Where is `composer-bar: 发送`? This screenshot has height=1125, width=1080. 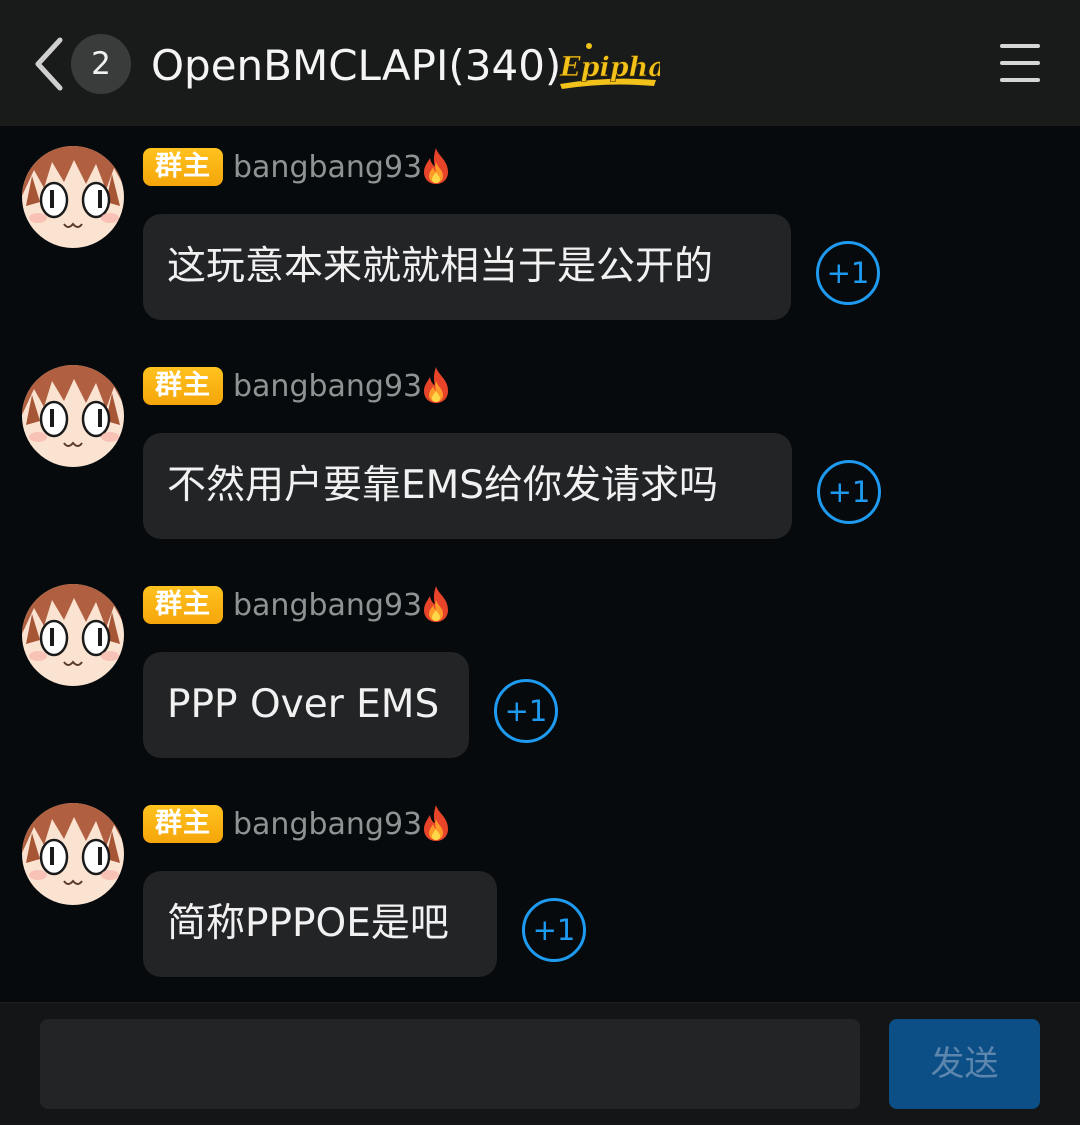
composer-bar: 发送 is located at coordinates (540, 1063).